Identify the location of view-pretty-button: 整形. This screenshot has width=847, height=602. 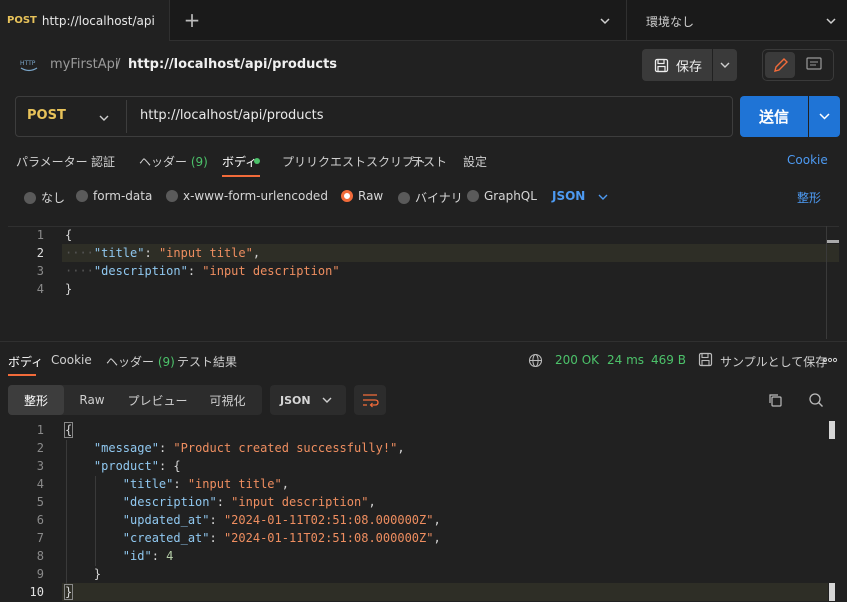
(36, 400).